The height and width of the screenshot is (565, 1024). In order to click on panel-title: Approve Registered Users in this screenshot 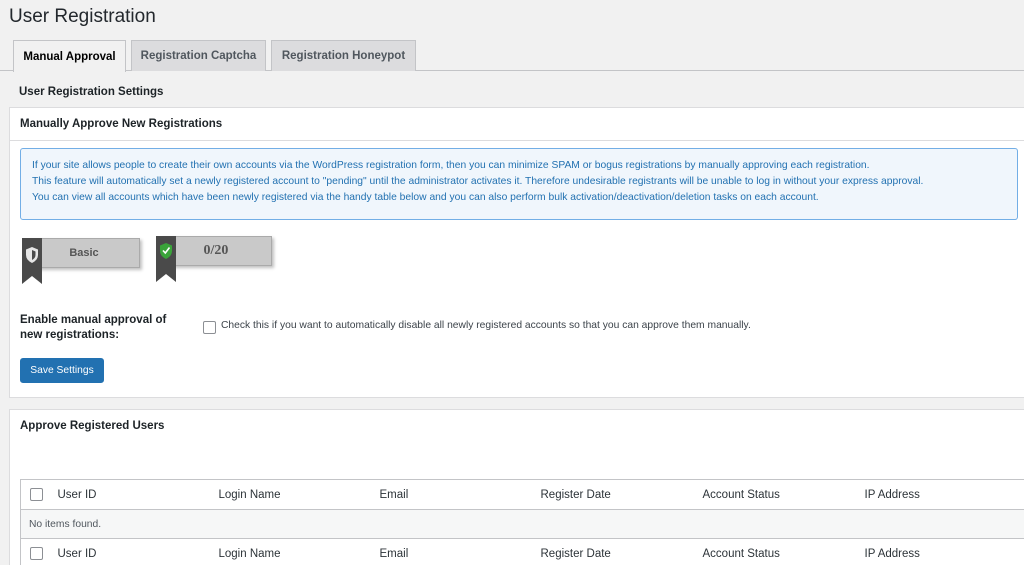, I will do `click(92, 426)`.